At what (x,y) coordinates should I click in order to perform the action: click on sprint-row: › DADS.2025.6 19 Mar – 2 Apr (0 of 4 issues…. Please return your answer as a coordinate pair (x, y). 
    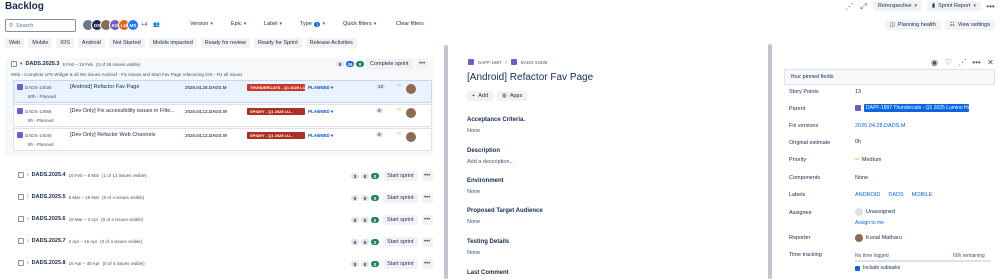
    Looking at the image, I should click on (219, 221).